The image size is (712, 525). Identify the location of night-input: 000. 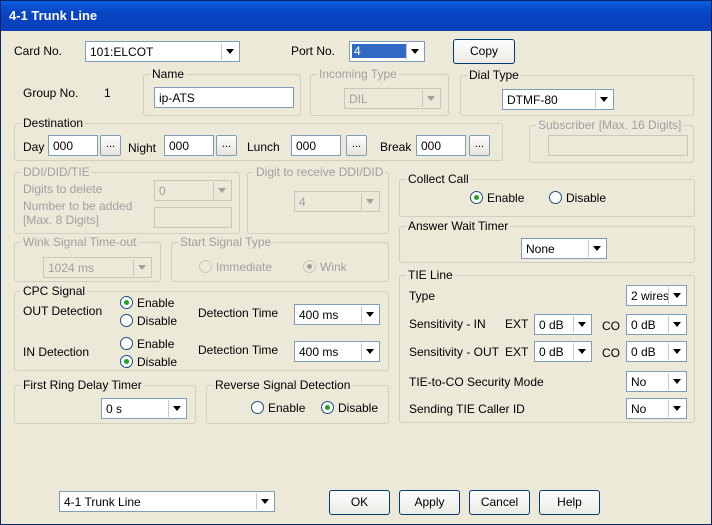
(189, 145).